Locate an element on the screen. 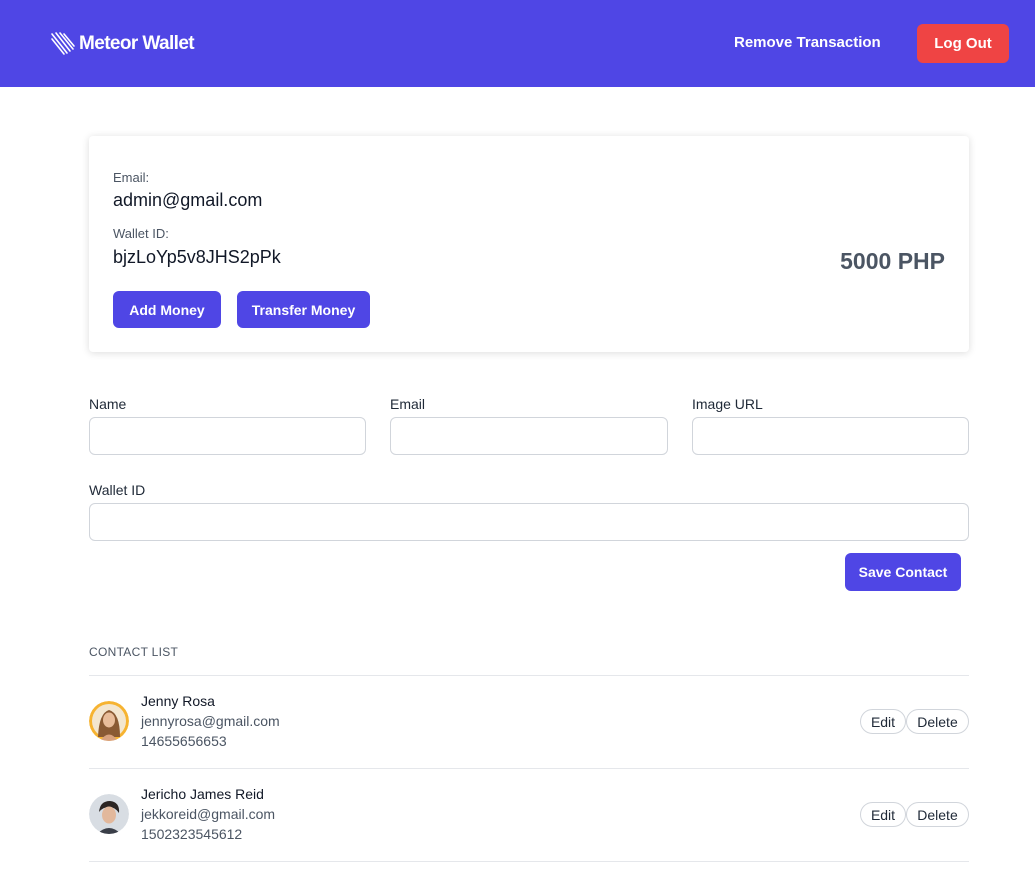  brand-name: Meteor Wallet is located at coordinates (137, 43).